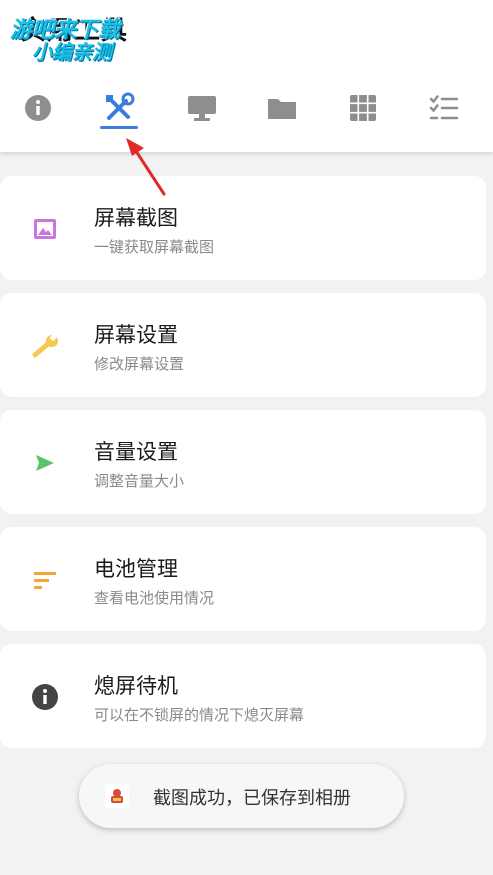 The width and height of the screenshot is (493, 875). What do you see at coordinates (243, 228) in the screenshot?
I see `item-screenshot: 屏幕截图 一键获取屏幕截图` at bounding box center [243, 228].